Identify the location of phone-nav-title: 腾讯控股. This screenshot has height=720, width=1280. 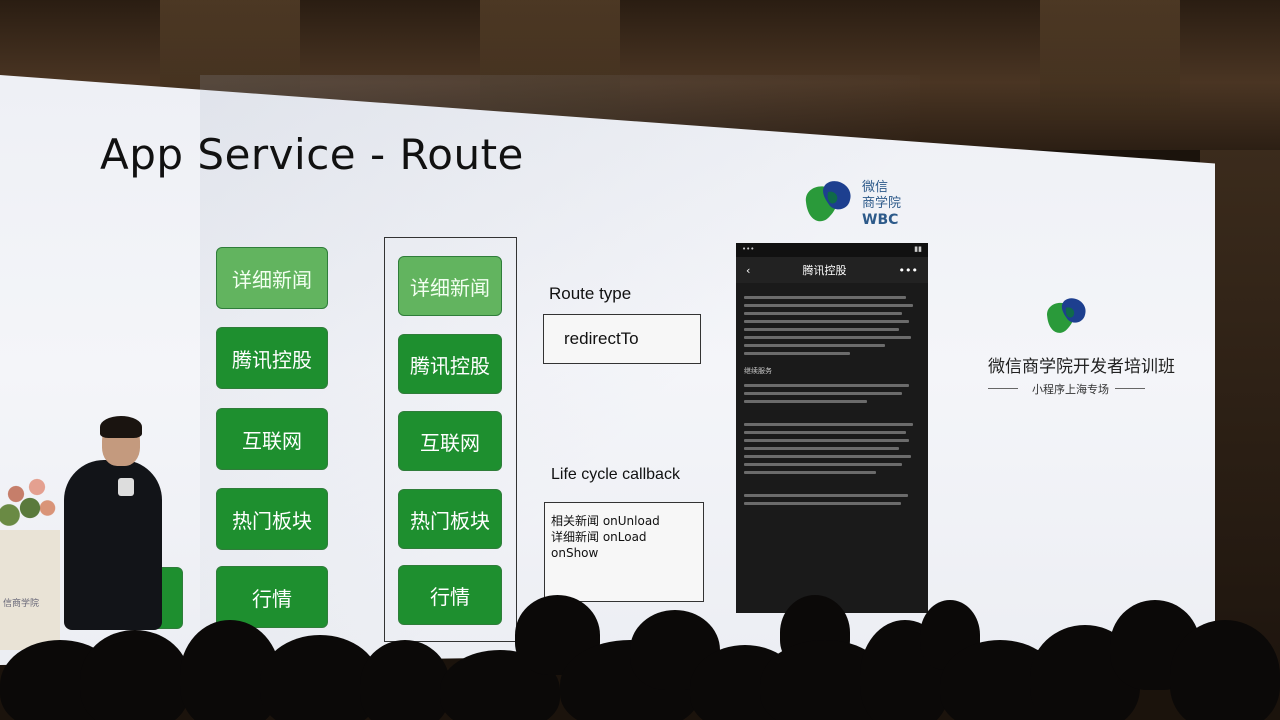
(824, 270).